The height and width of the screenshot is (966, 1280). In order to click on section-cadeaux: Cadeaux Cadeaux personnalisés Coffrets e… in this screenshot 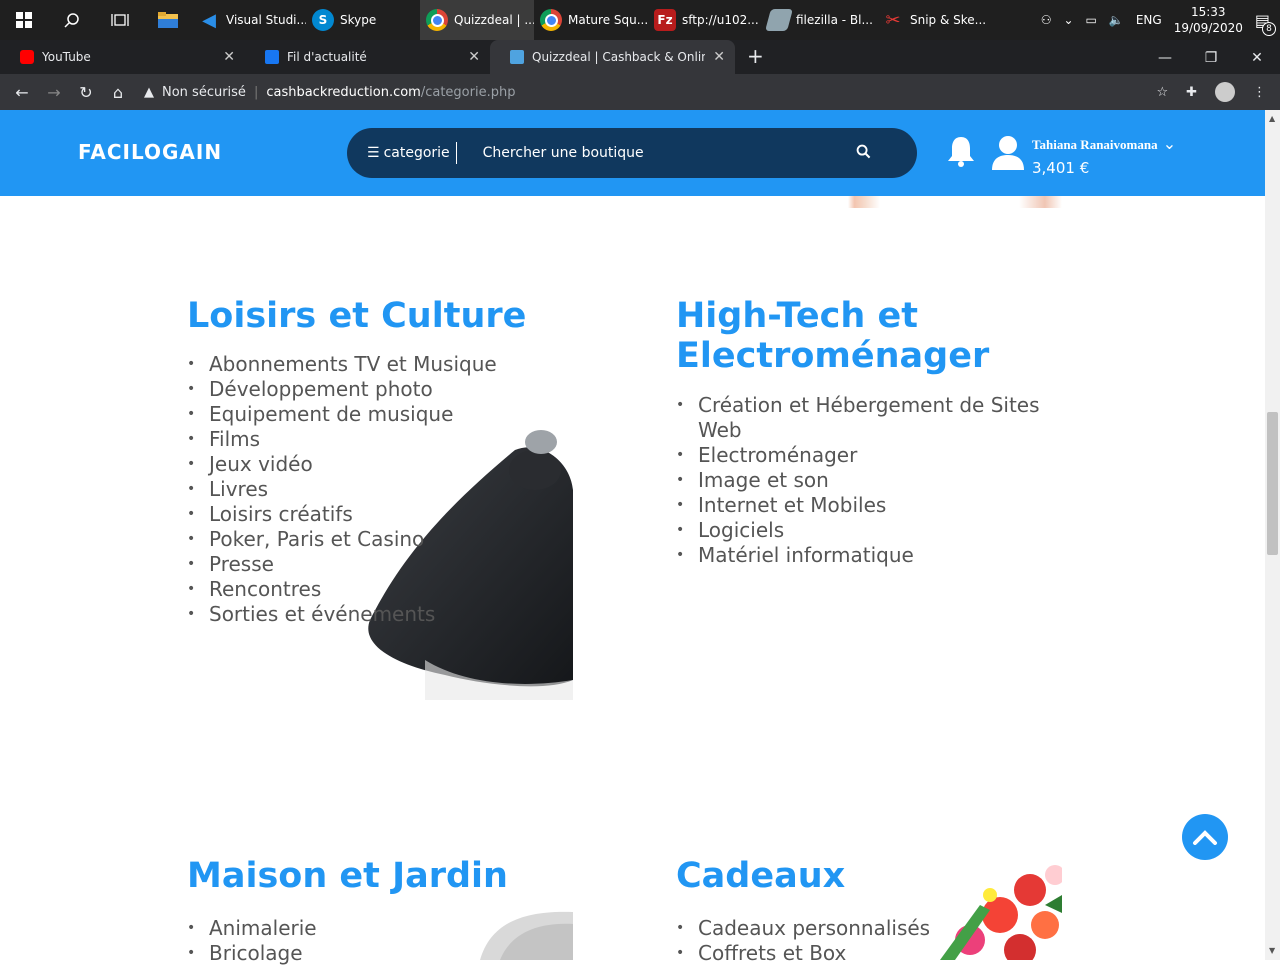, I will do `click(876, 911)`.